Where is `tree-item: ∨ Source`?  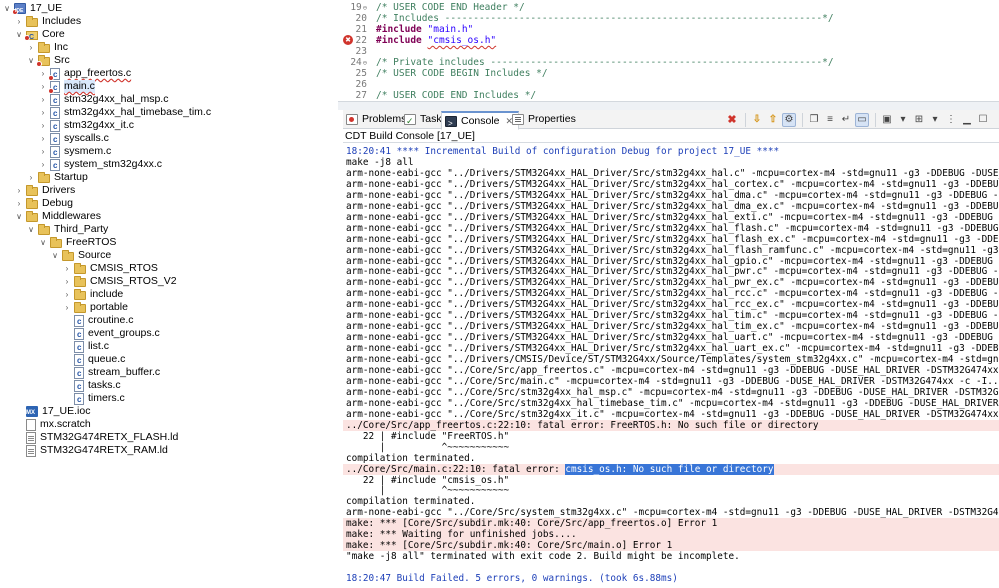
tree-item: ∨ Source is located at coordinates (80, 255).